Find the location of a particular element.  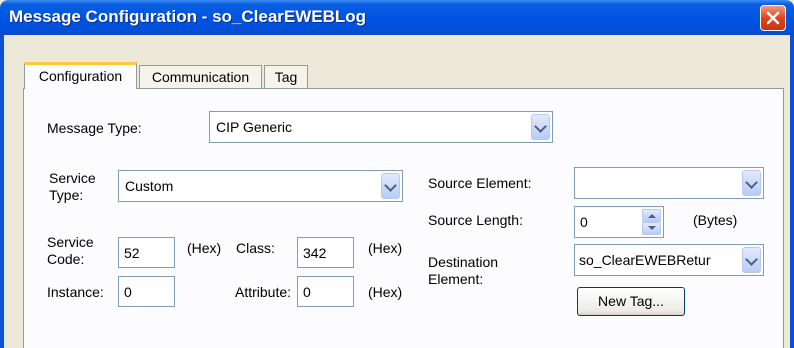

spin-up-icon is located at coordinates (651, 215).